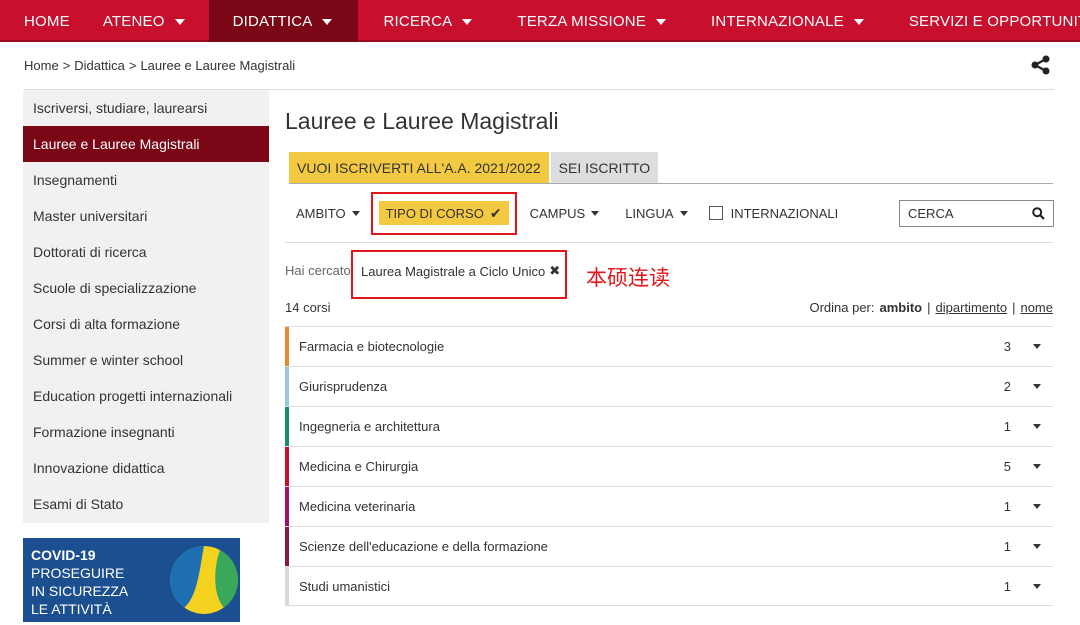 The height and width of the screenshot is (625, 1080). What do you see at coordinates (1041, 65) in the screenshot?
I see `share-icon` at bounding box center [1041, 65].